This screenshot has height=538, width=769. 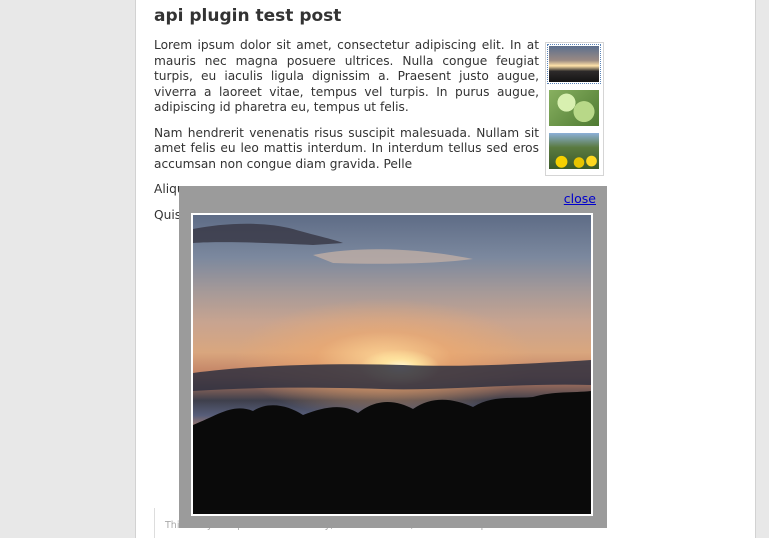 I want to click on image-gallery, so click(x=574, y=109).